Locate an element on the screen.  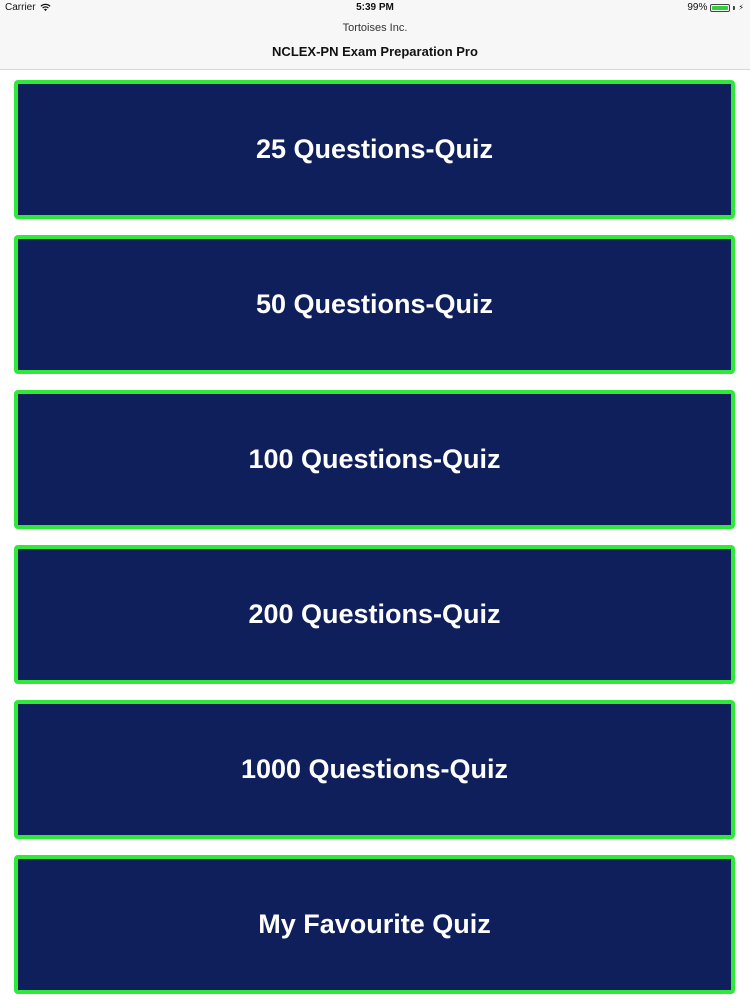
status-time: 5:39 PM is located at coordinates (375, 7).